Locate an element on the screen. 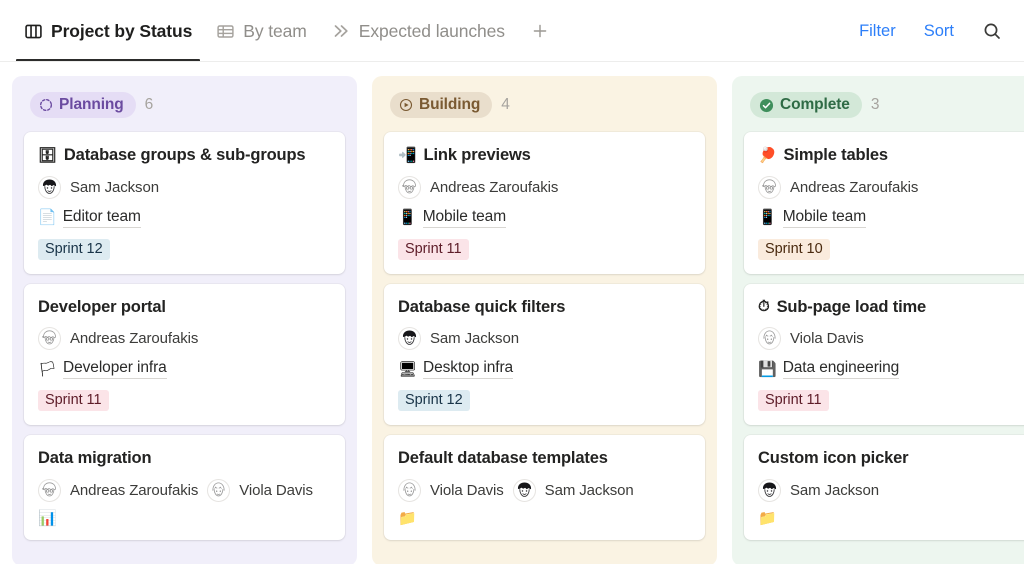 Image resolution: width=1024 pixels, height=564 pixels. team-row: 🏳 Developer infra is located at coordinates (184, 369).